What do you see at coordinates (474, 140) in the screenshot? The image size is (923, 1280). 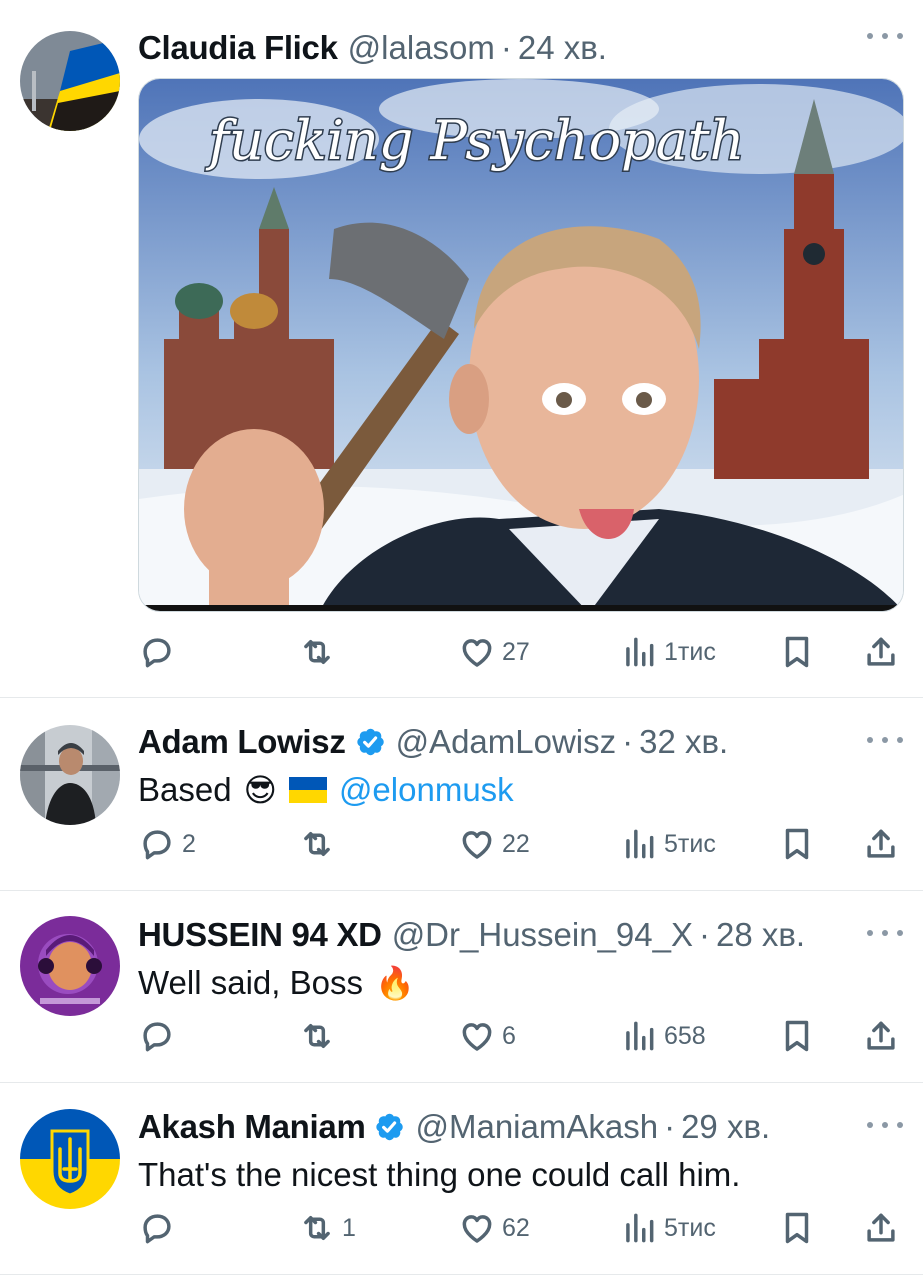 I see `image-caption: fucking Psychopath` at bounding box center [474, 140].